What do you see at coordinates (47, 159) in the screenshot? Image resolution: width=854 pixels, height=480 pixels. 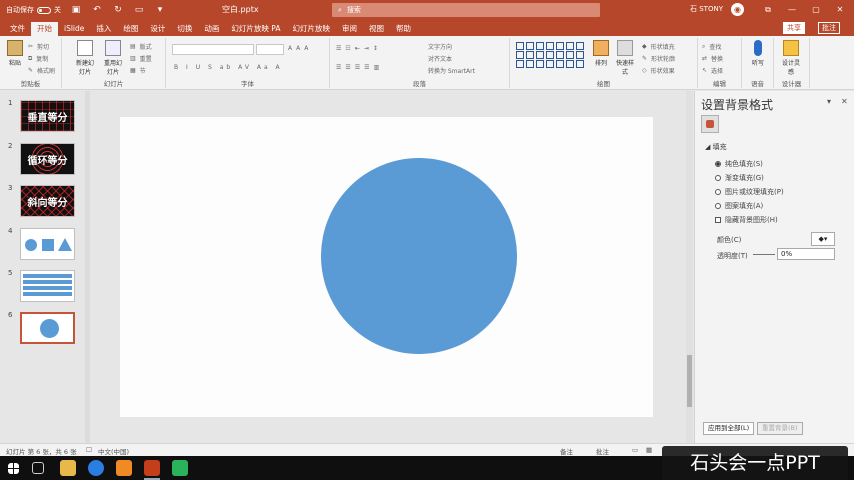 I see `slide-thumbnail-2: 循环等分` at bounding box center [47, 159].